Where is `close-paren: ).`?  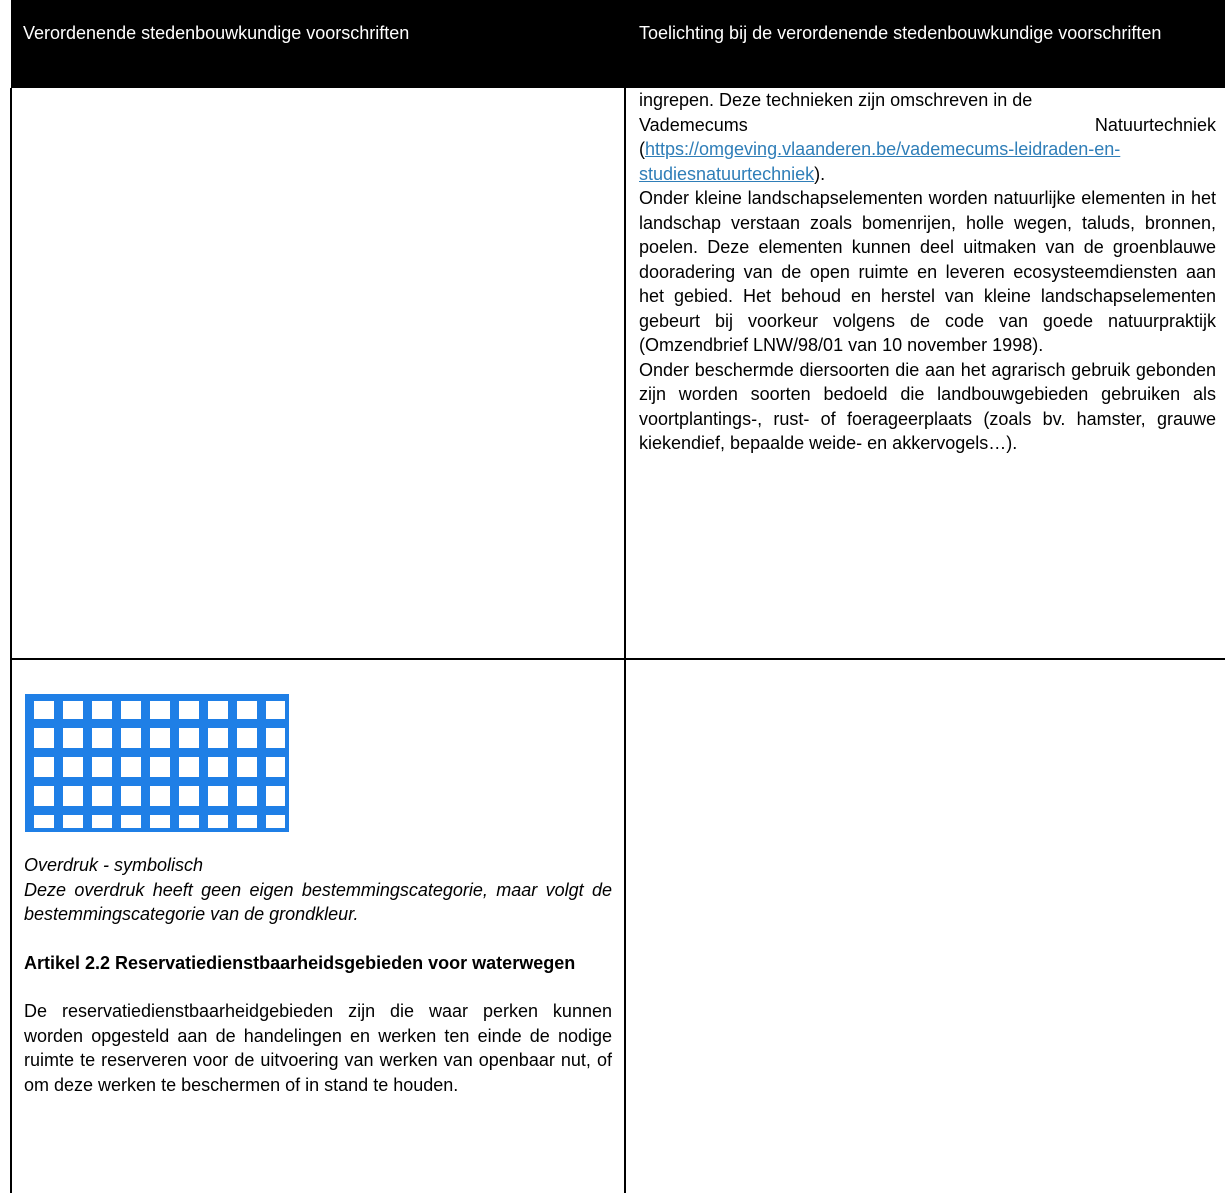
close-paren: ). is located at coordinates (820, 173).